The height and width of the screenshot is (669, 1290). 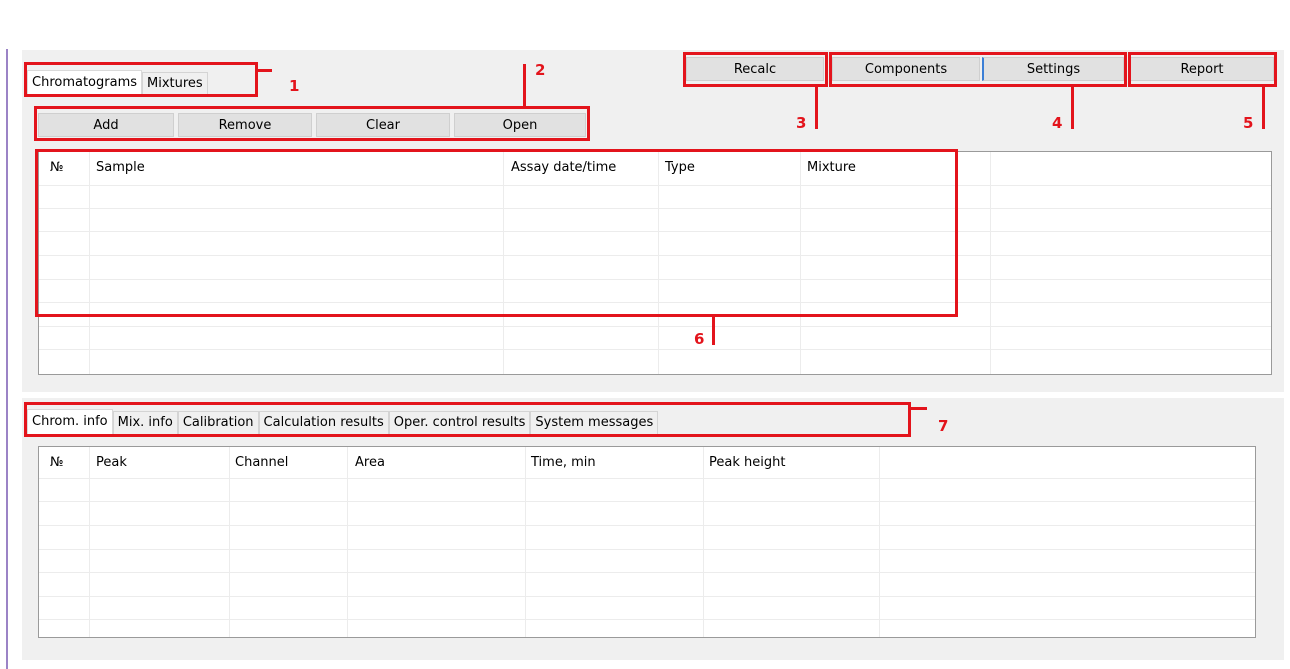 What do you see at coordinates (1248, 123) in the screenshot?
I see `annotation-label-5: 5` at bounding box center [1248, 123].